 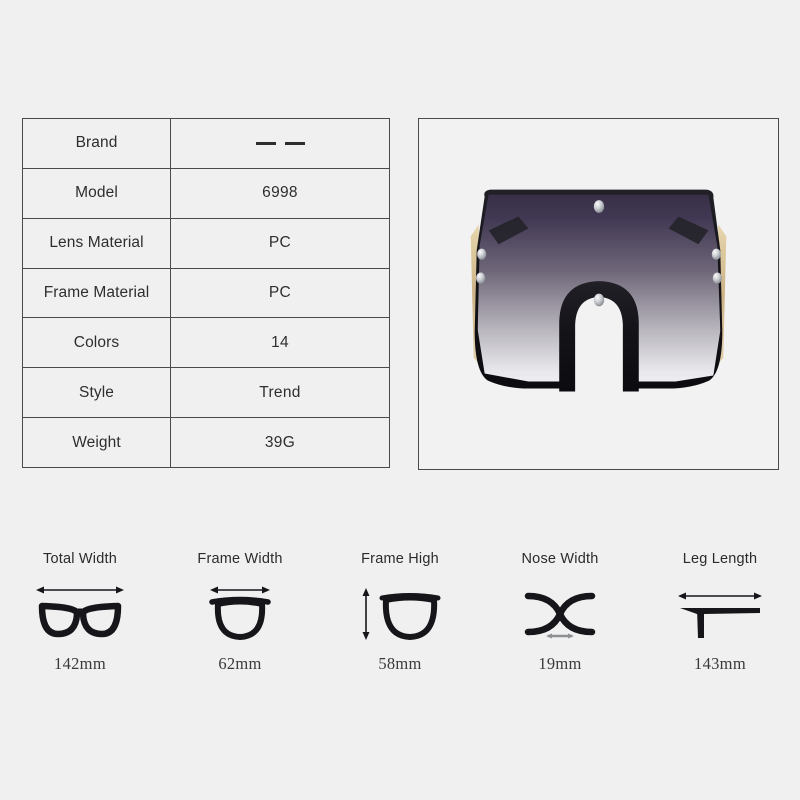 I want to click on spec-label: Style, so click(x=97, y=393).